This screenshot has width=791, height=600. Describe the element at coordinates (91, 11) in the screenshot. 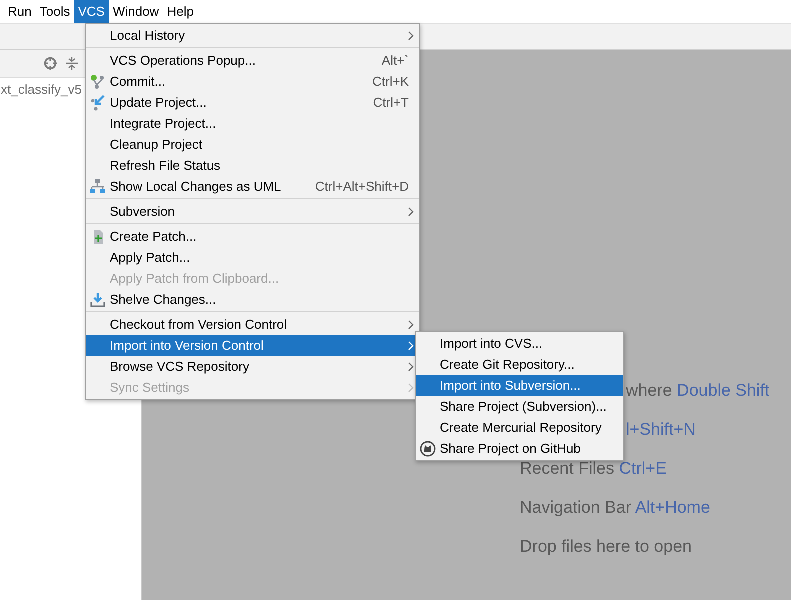

I see `menu-title: VCS` at that location.